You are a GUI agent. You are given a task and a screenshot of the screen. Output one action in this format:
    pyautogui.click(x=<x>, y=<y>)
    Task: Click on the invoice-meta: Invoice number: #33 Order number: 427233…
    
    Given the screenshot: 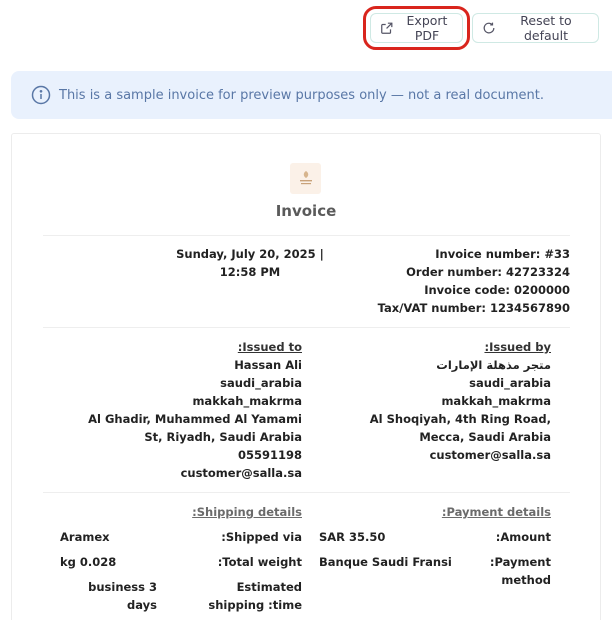 What is the action you would take?
    pyautogui.click(x=463, y=281)
    